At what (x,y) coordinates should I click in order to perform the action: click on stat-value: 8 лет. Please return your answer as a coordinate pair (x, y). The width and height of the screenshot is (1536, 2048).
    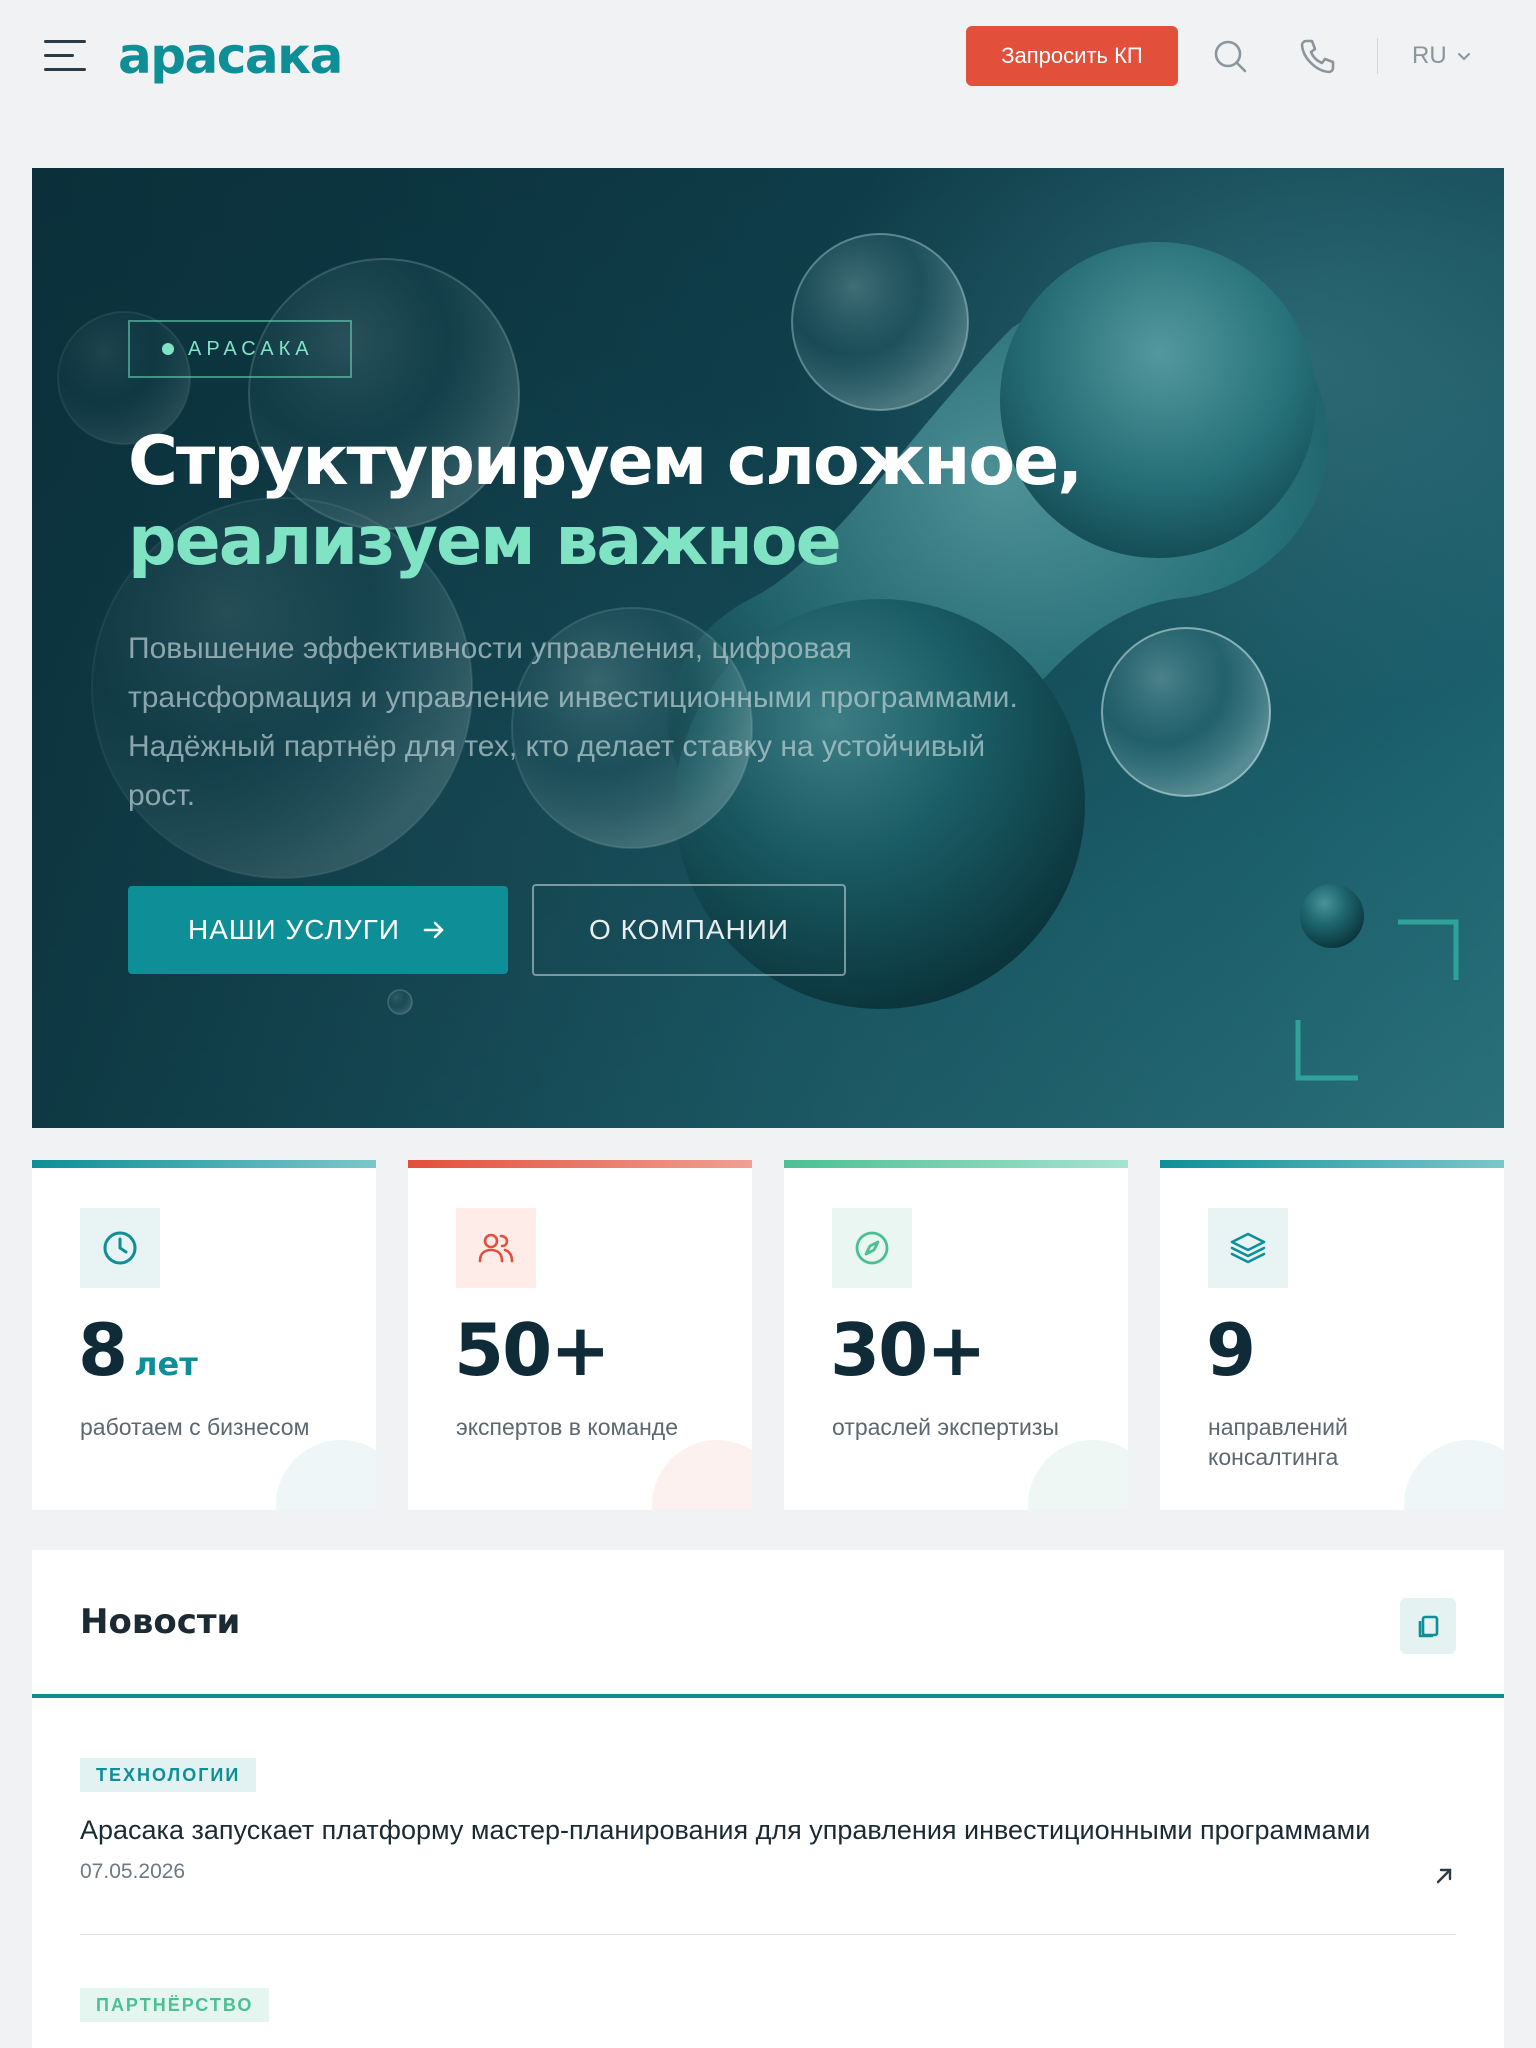
    Looking at the image, I should click on (138, 1350).